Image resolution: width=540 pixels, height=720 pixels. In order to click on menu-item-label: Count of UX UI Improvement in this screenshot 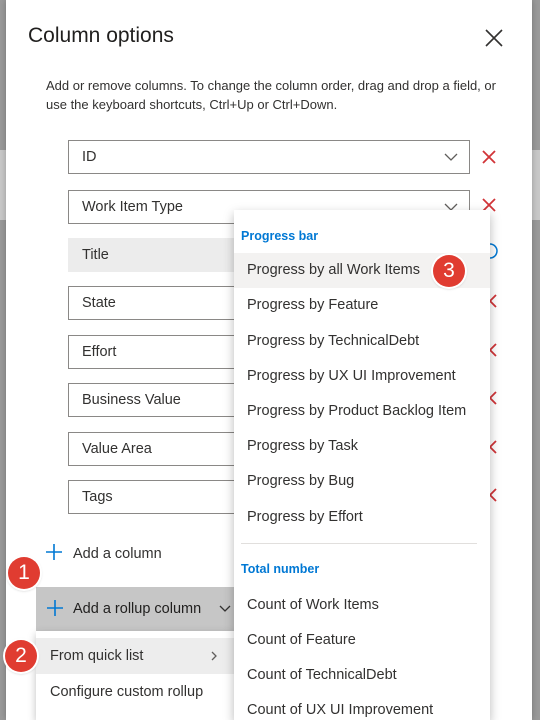, I will do `click(340, 710)`.